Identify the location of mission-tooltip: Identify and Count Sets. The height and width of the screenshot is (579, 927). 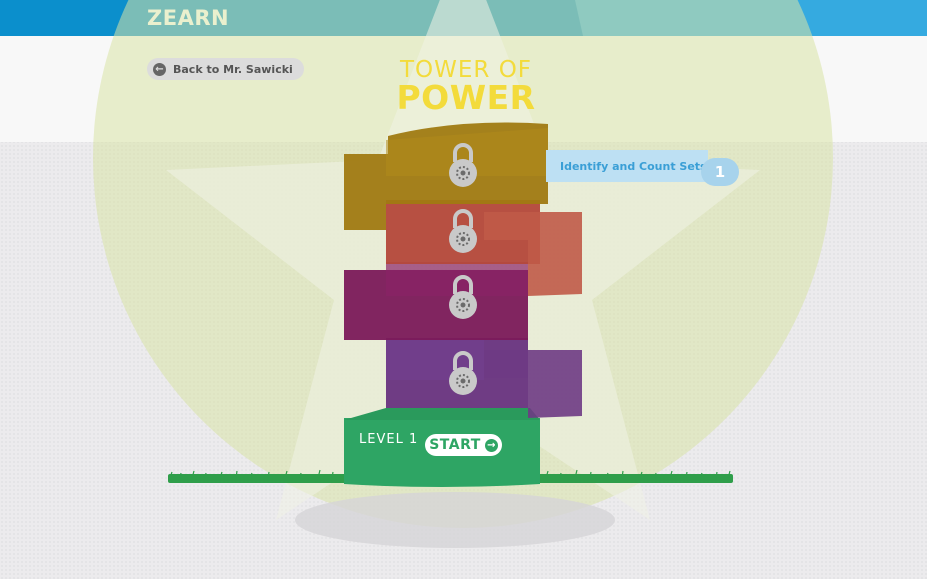
(627, 166).